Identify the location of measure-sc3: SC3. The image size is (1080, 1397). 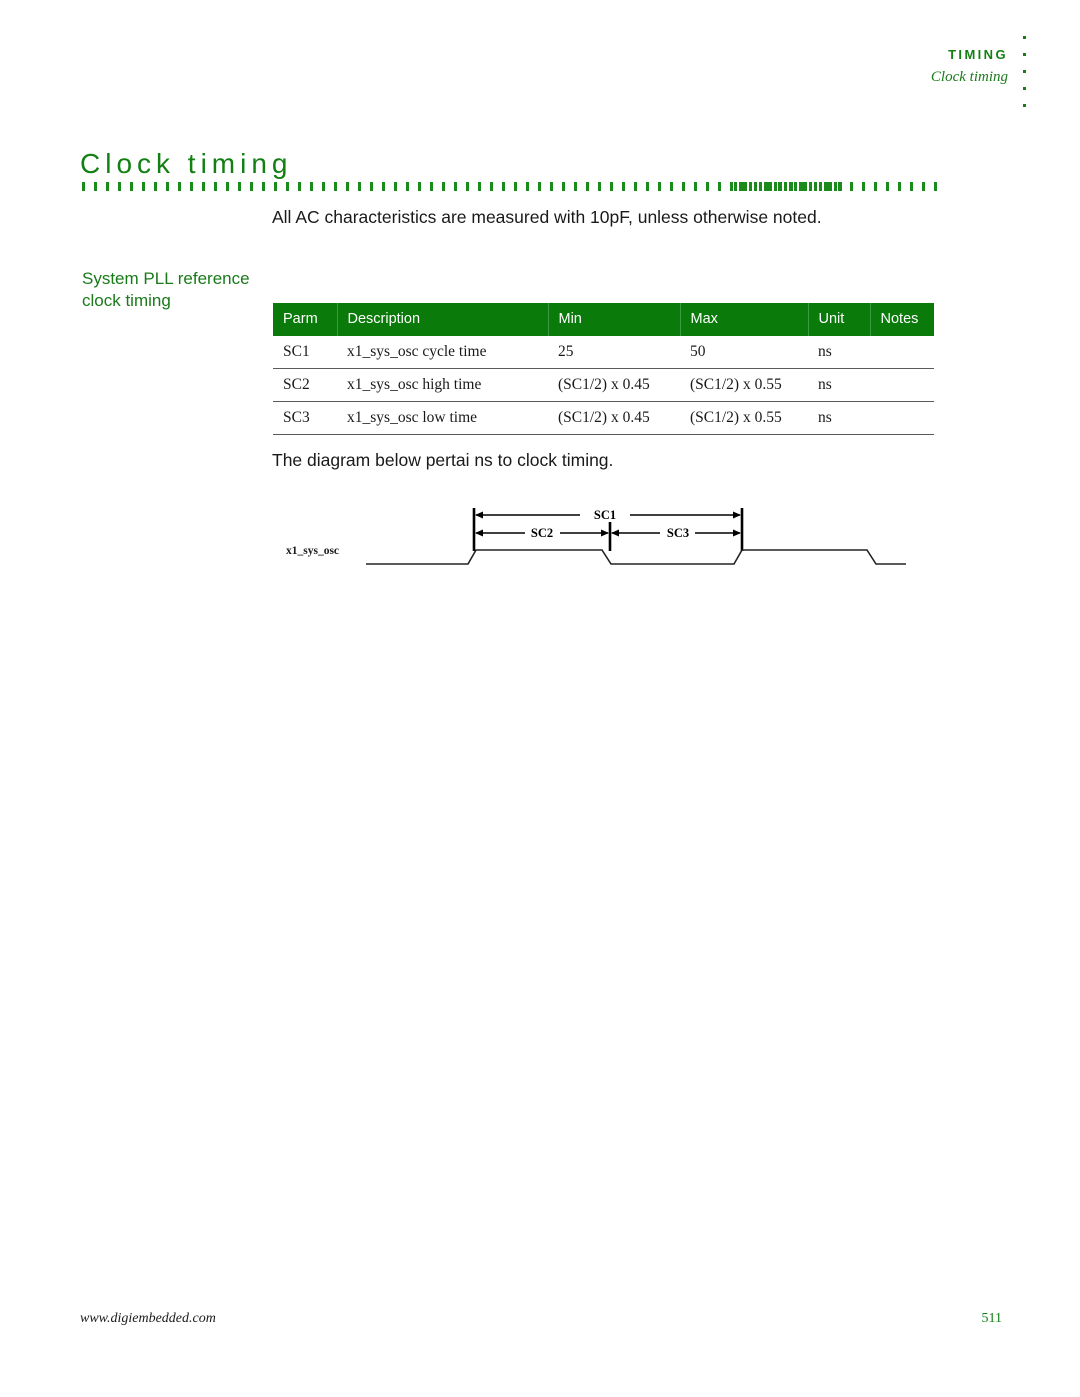
(676, 533).